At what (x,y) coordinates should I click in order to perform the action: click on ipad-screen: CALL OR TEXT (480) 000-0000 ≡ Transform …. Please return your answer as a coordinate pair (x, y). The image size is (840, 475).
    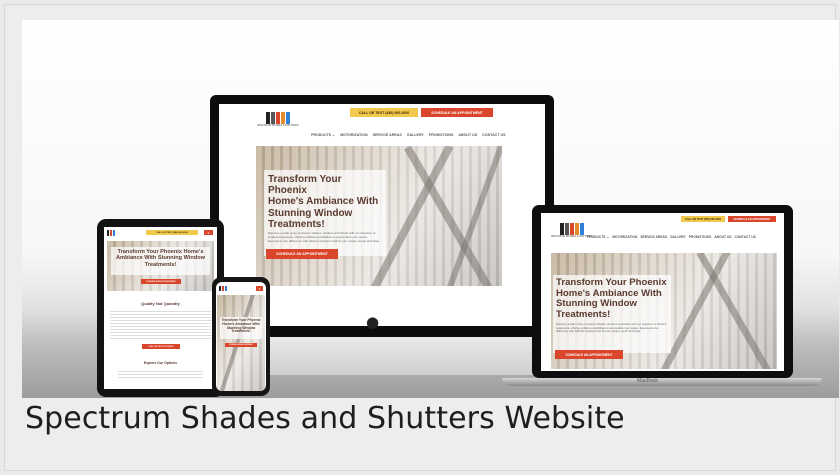
    Looking at the image, I should click on (160, 308).